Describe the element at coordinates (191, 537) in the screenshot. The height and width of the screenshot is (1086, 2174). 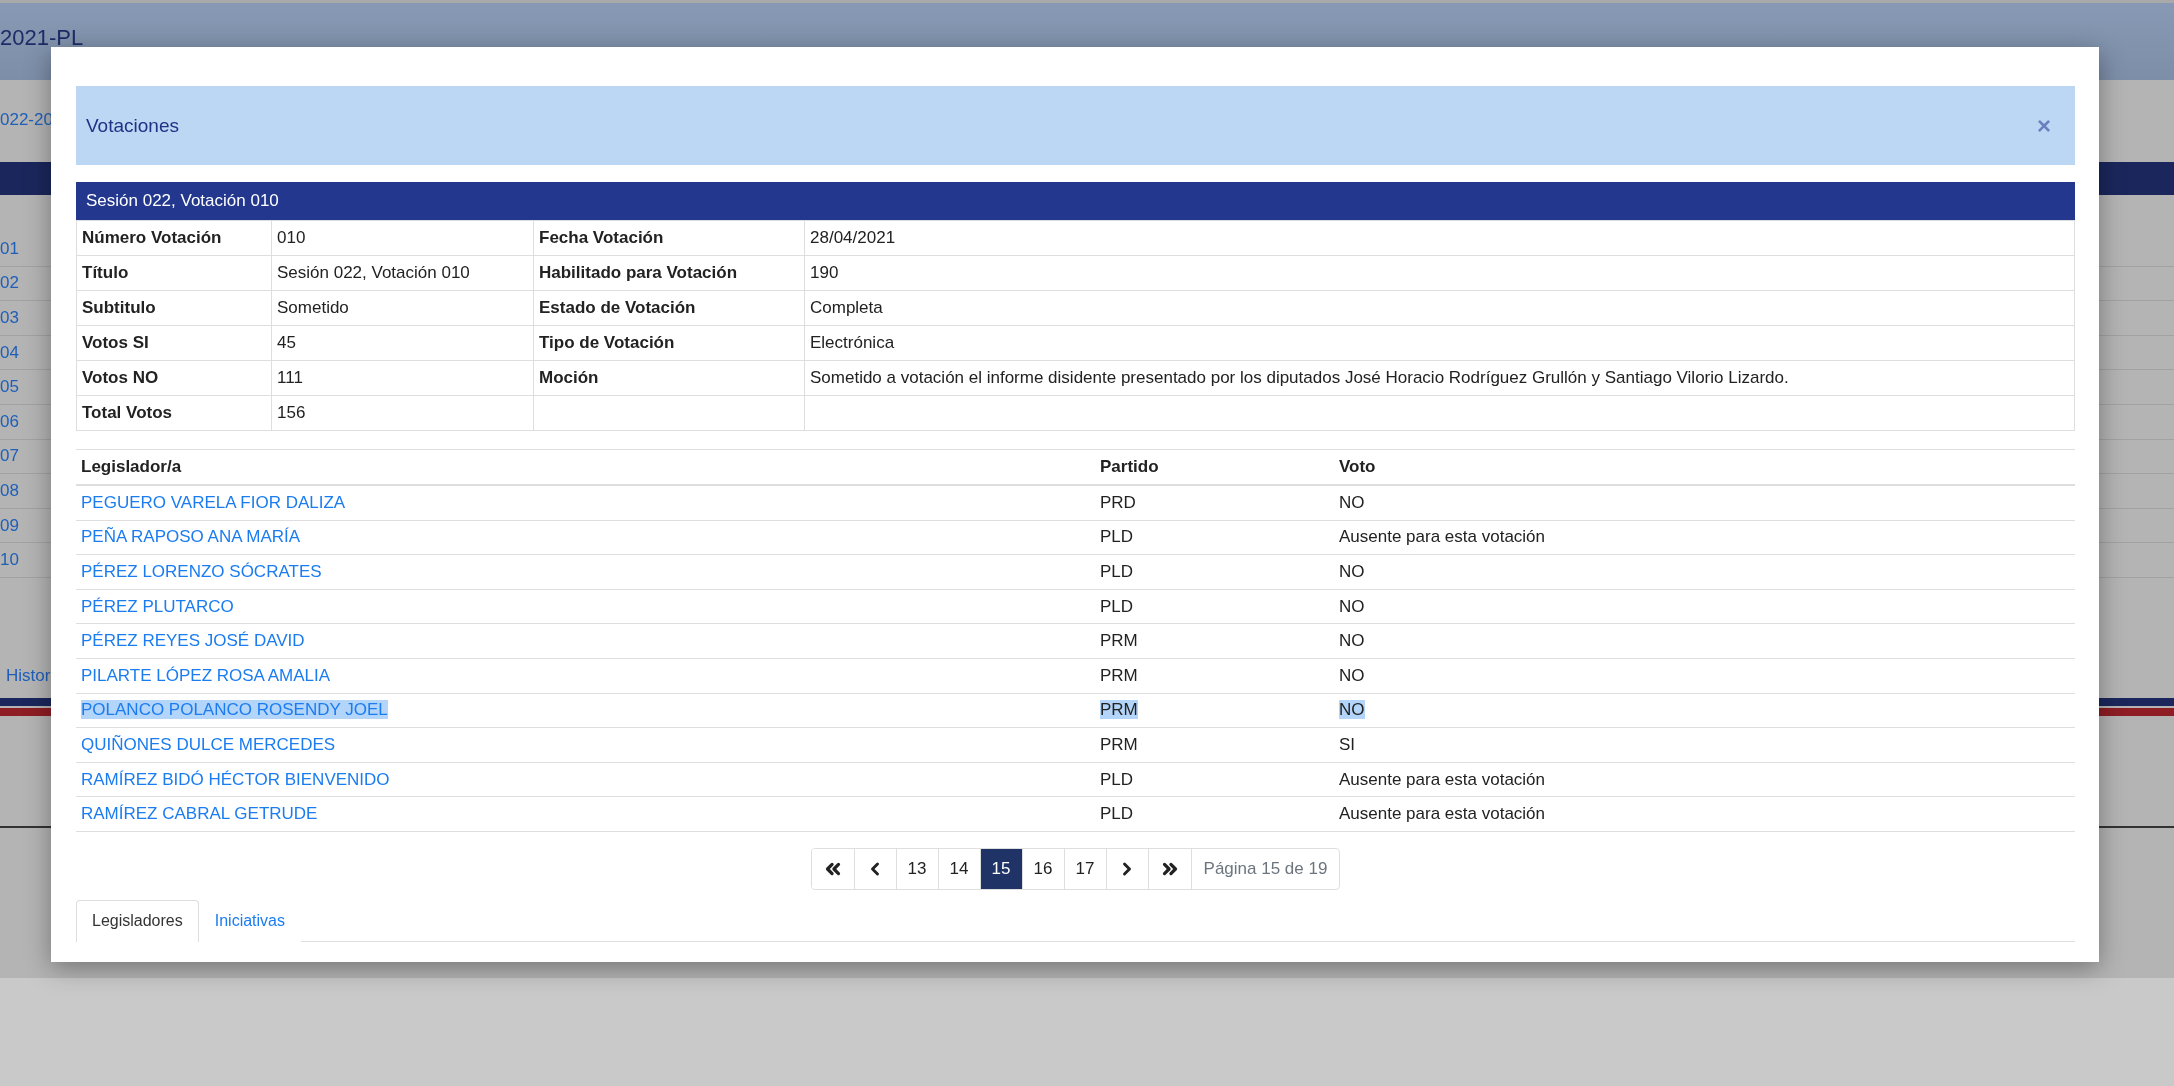
I see `legislator-link: PEÑA RAPOSO ANA MARÍA` at that location.